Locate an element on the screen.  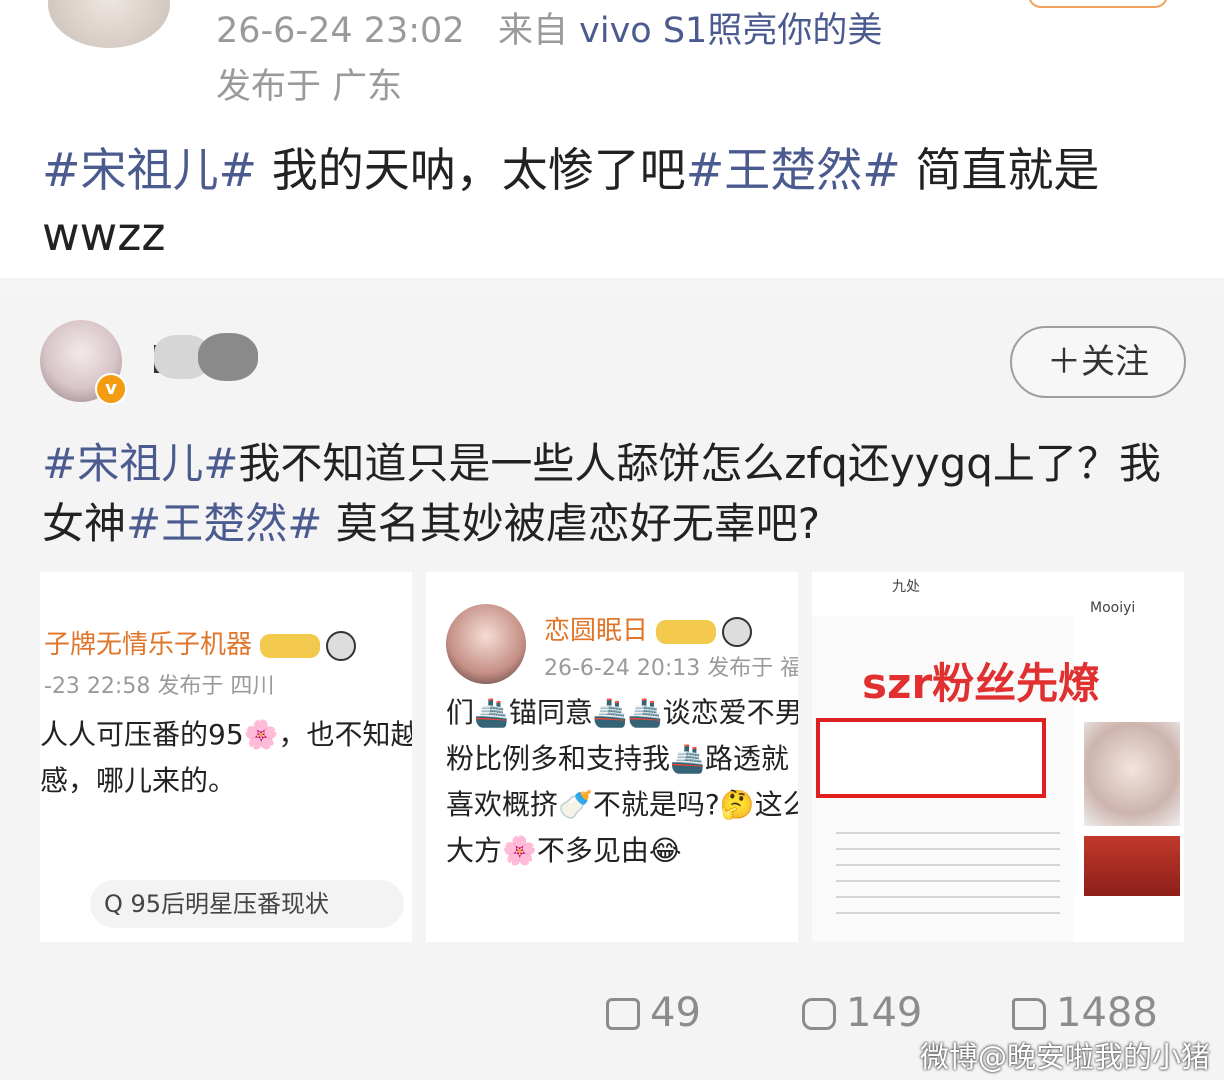
post-text-part: 我的天呐，太惨了吧 is located at coordinates (471, 170).